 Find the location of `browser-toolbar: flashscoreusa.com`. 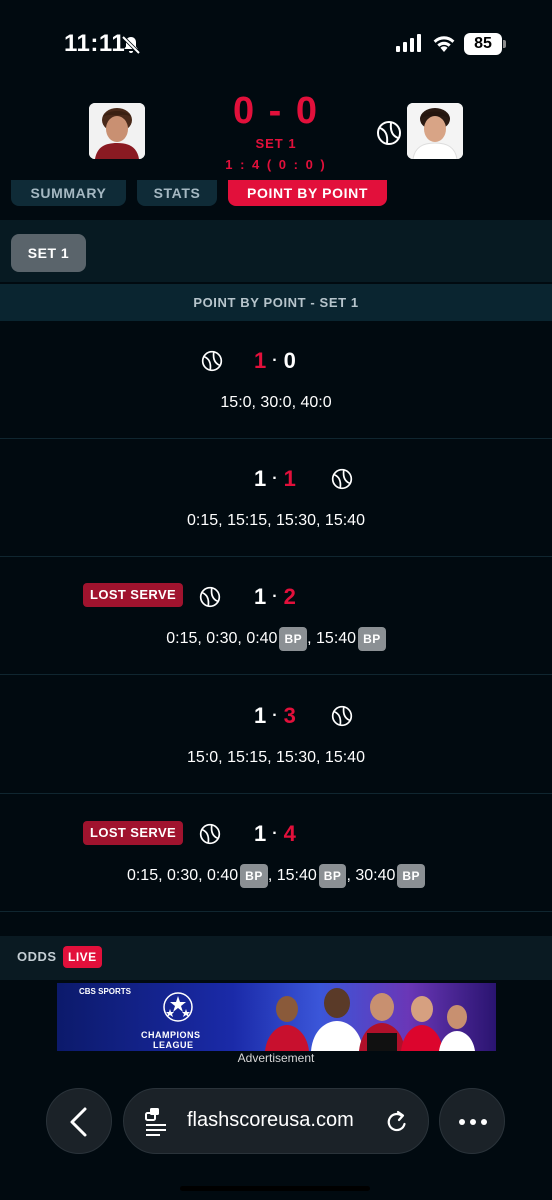

browser-toolbar: flashscoreusa.com is located at coordinates (276, 1136).